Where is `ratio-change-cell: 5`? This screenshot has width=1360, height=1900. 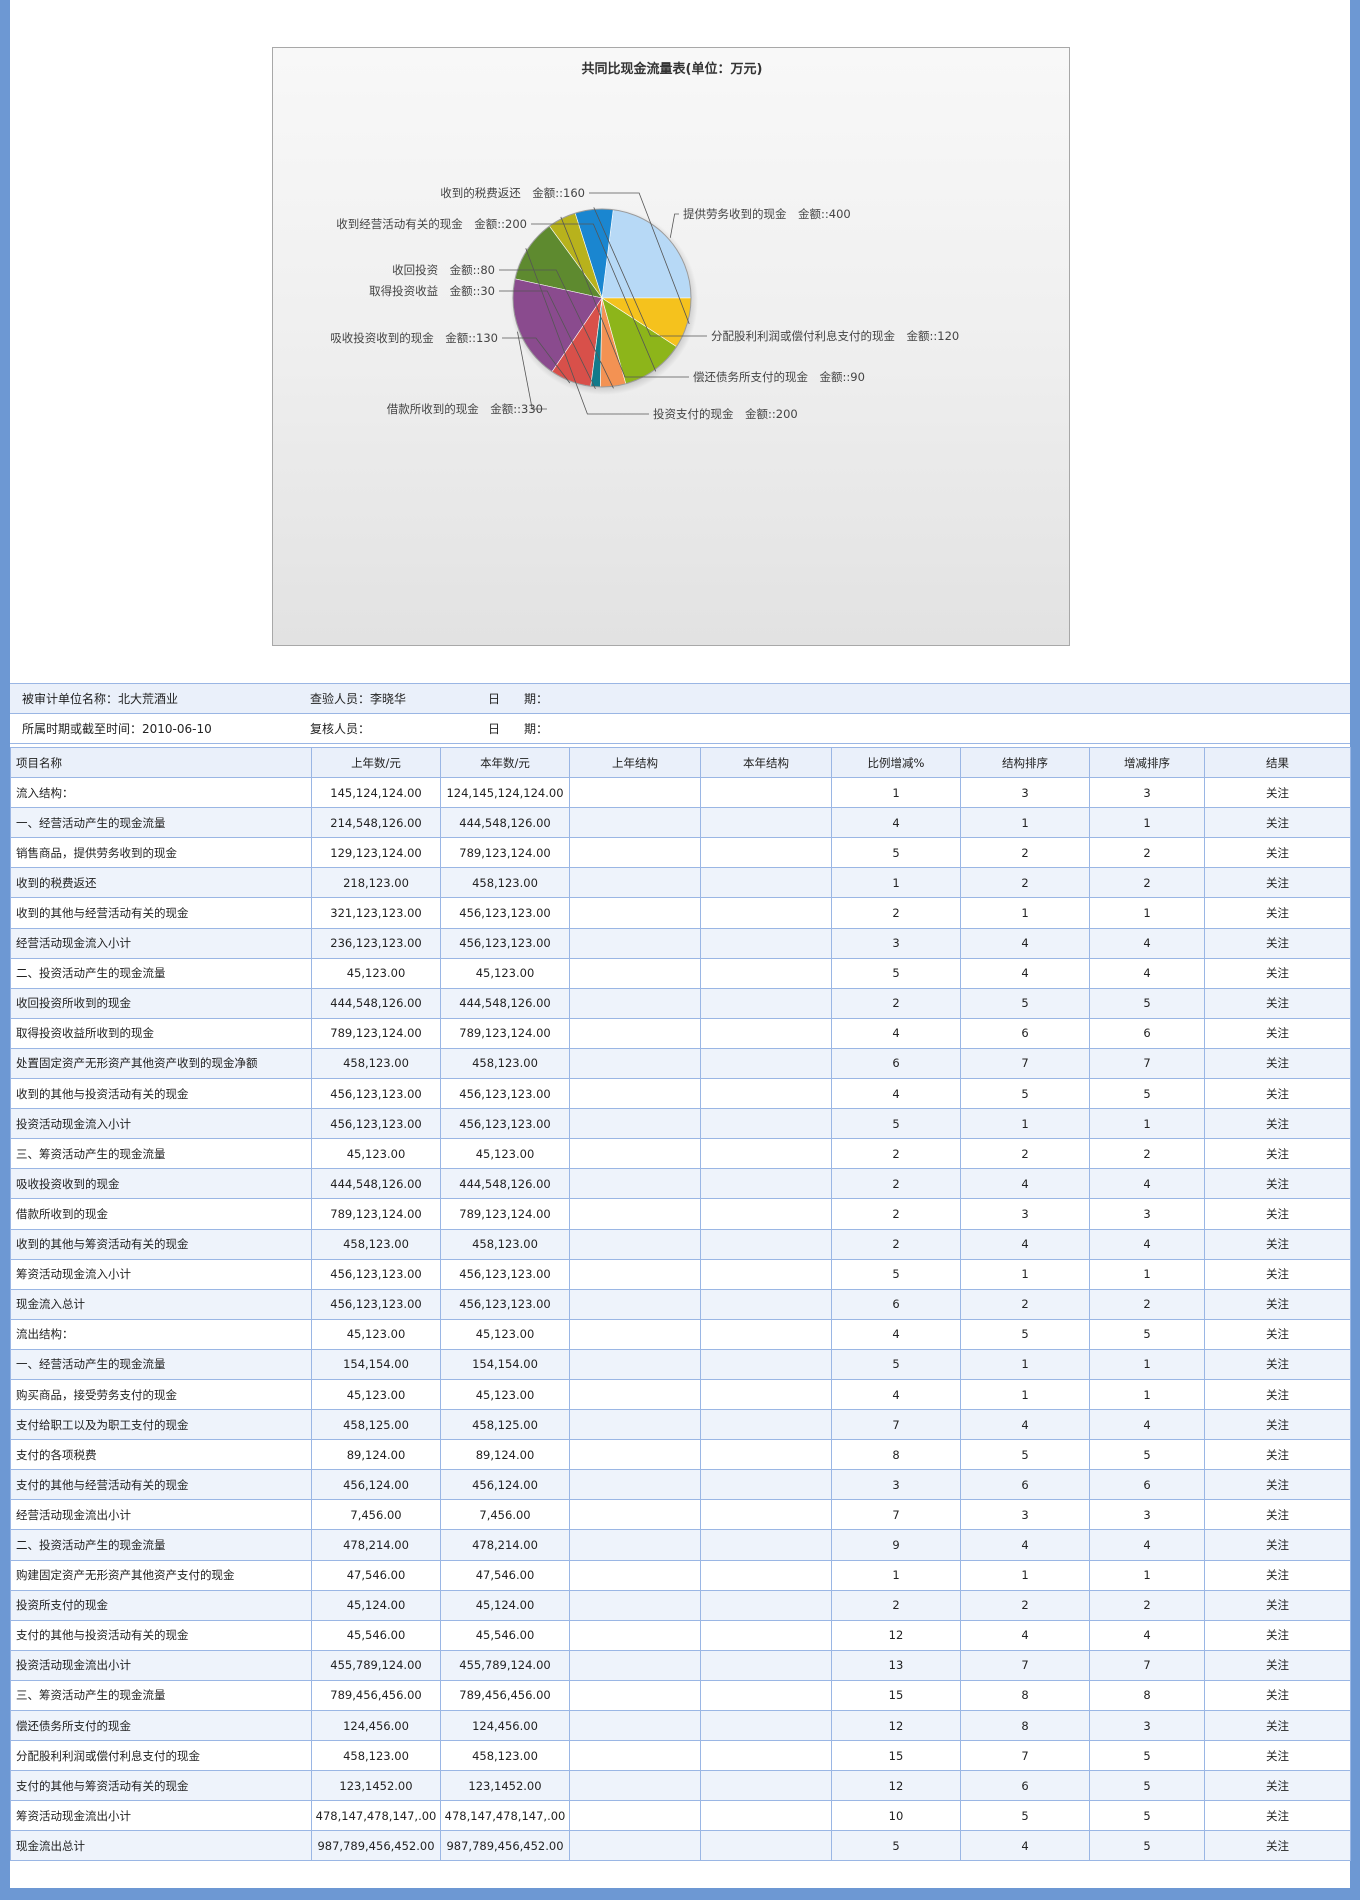 ratio-change-cell: 5 is located at coordinates (896, 1274).